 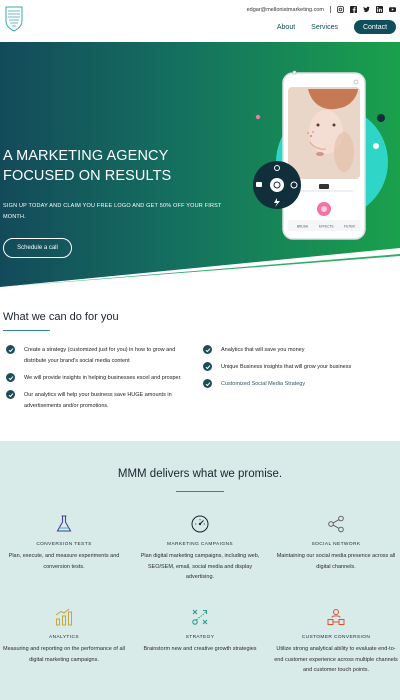 What do you see at coordinates (64, 523) in the screenshot?
I see `flask-icon` at bounding box center [64, 523].